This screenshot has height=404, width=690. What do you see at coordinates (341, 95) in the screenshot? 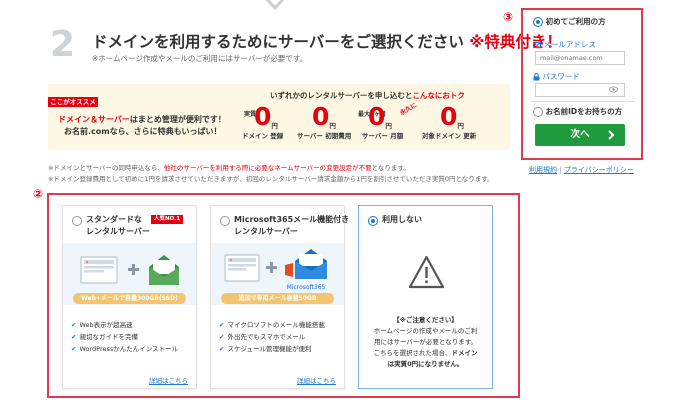
I see `banner-offer-title-prefix: いずれかのレンタルサーバーを申し込むと` at bounding box center [341, 95].